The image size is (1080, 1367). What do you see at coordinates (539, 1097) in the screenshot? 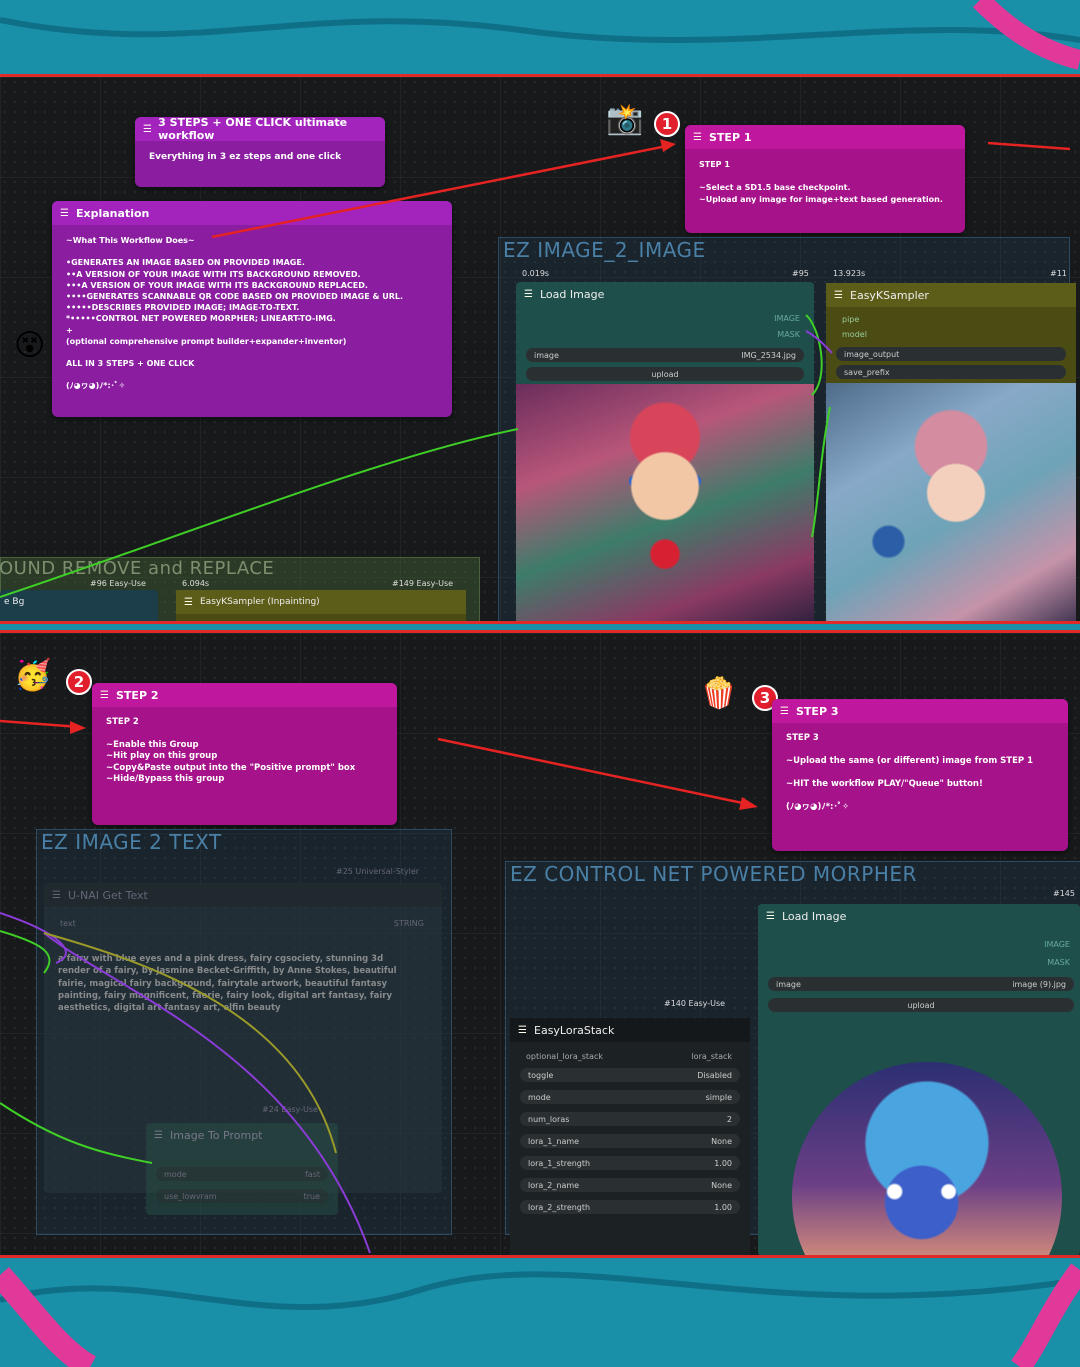
I see `lora-row-label: mode` at bounding box center [539, 1097].